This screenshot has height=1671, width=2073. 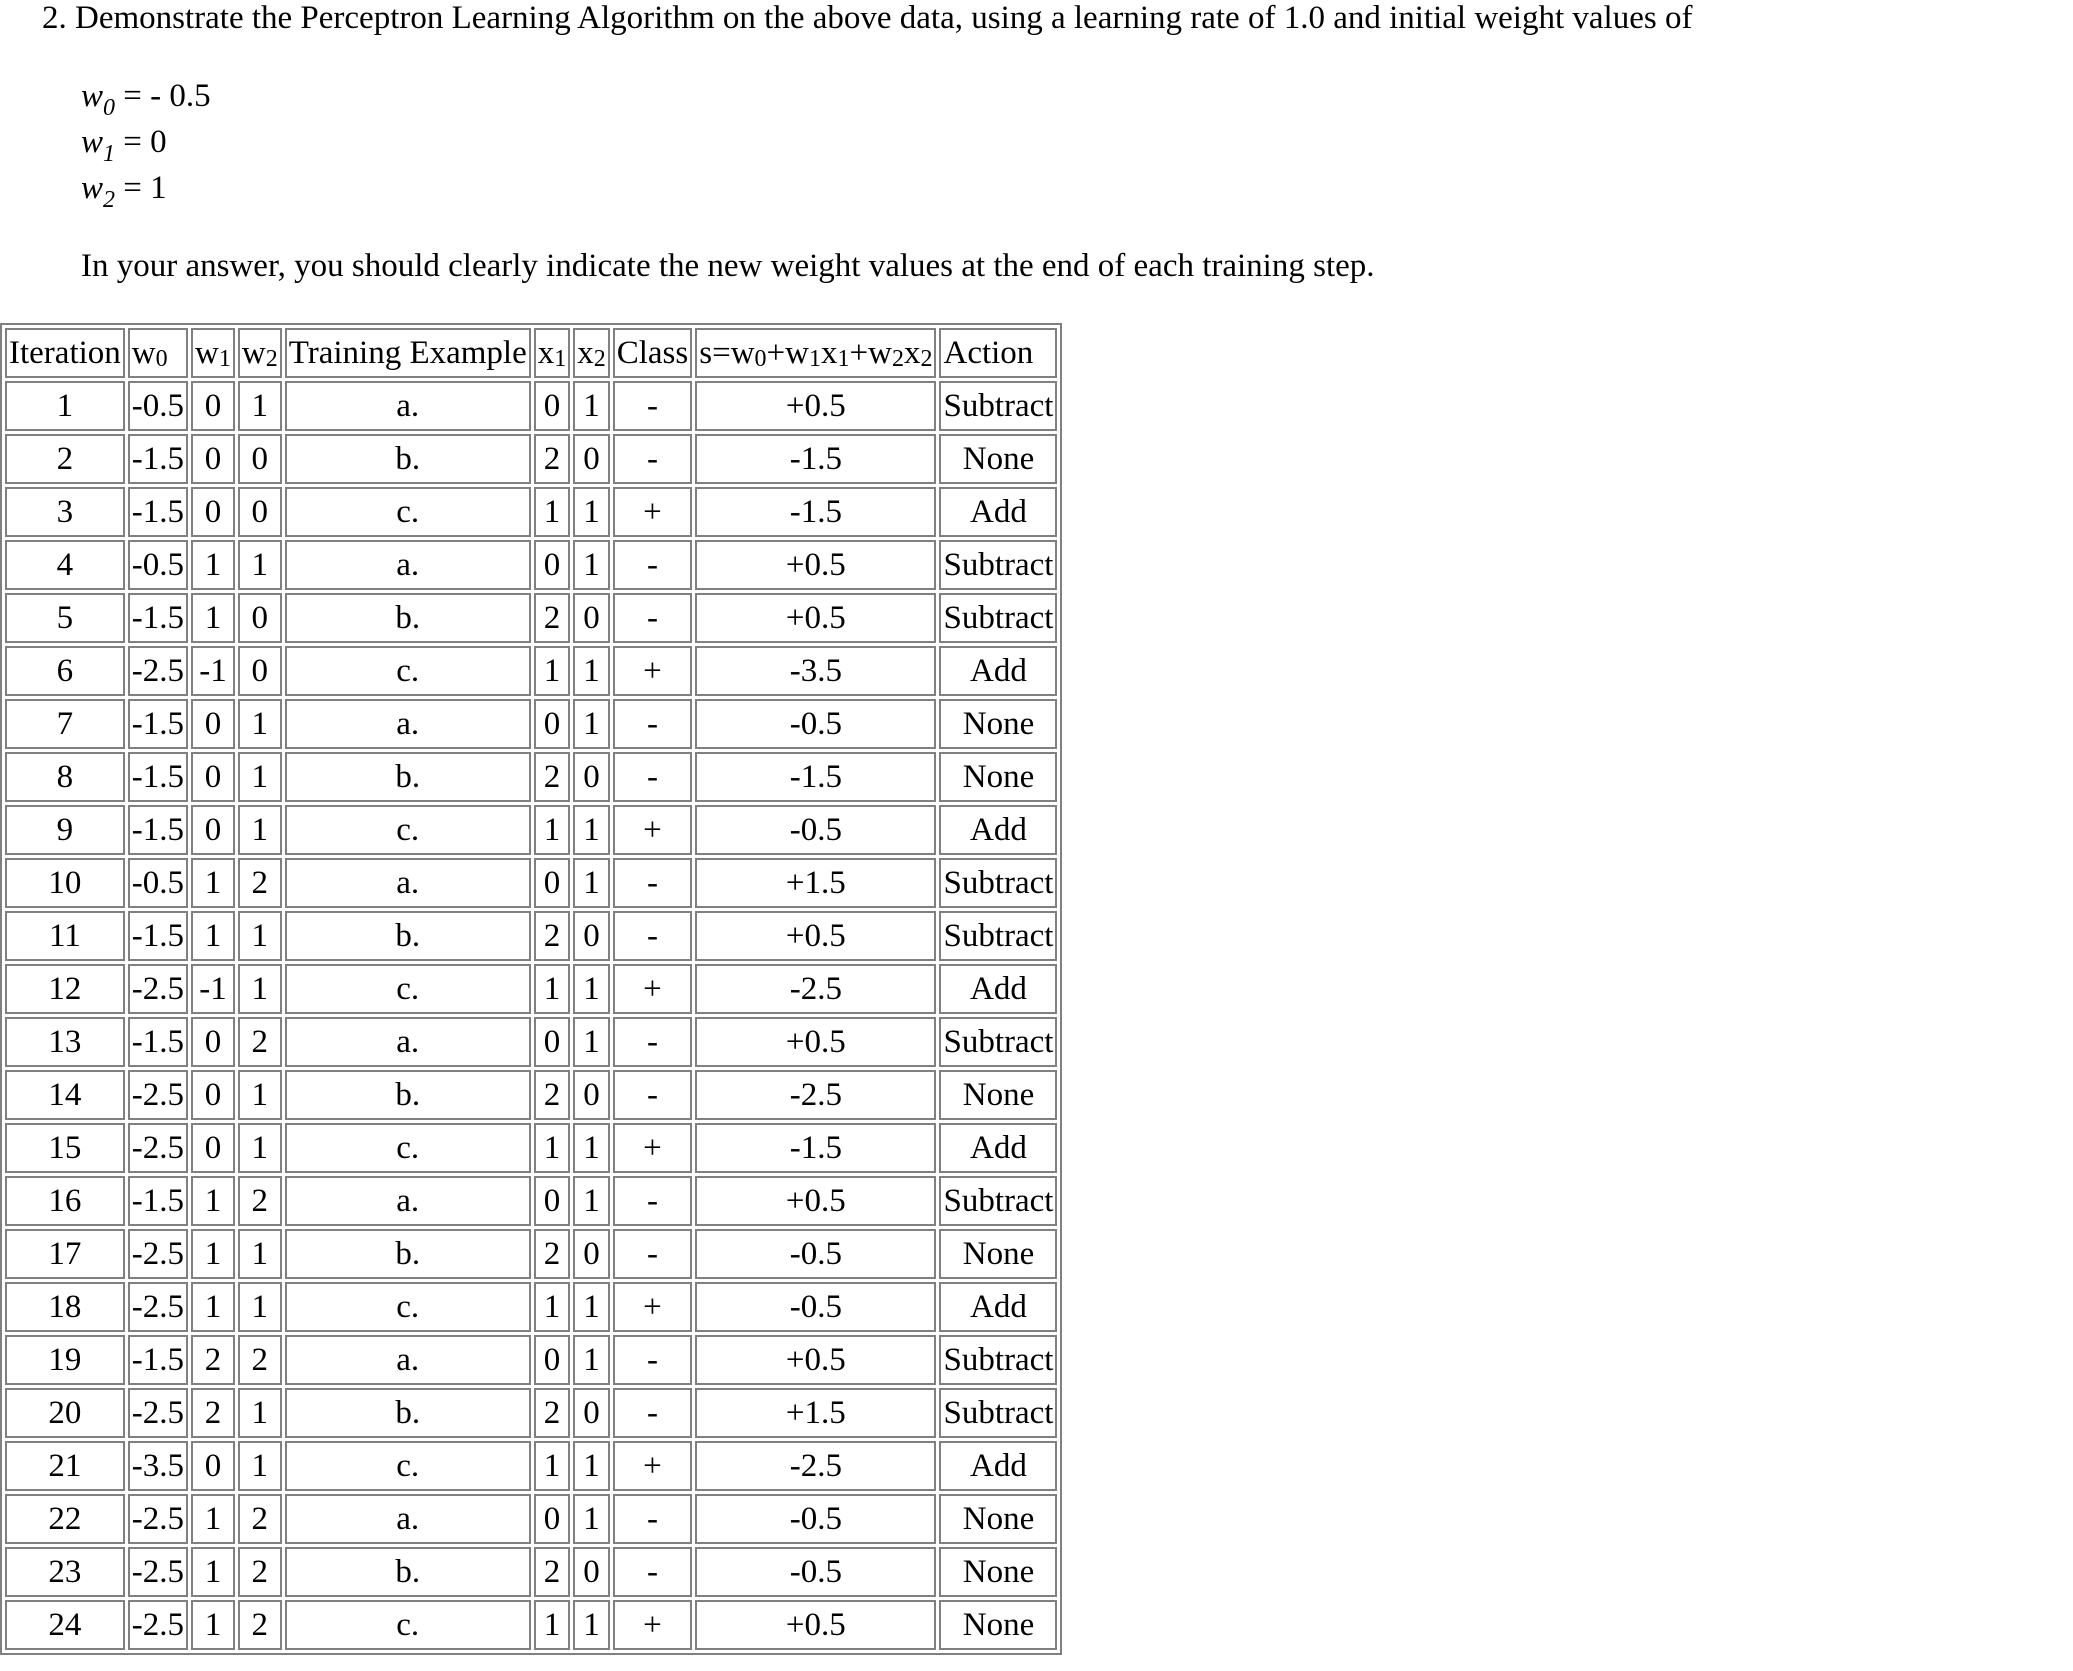 I want to click on table-row: 13 -1.5 0 2 a. 0 1- +0.5 Subtract, so click(x=531, y=1042).